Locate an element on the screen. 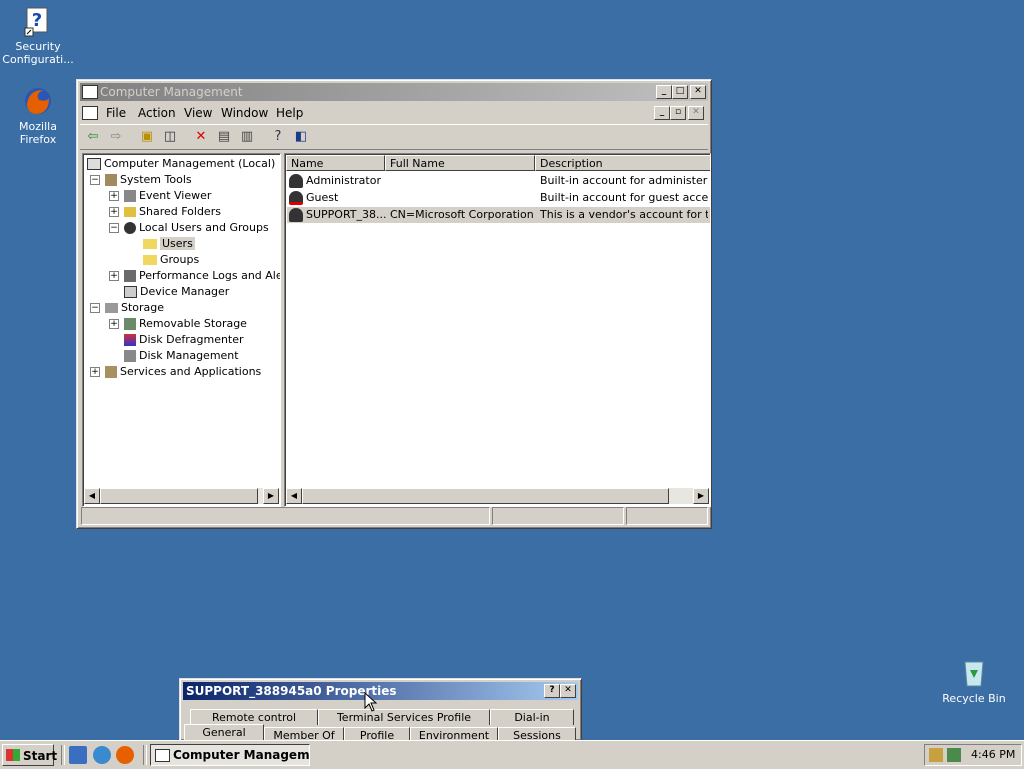 Image resolution: width=1024 pixels, height=769 pixels. tab-profile: Profile is located at coordinates (377, 733).